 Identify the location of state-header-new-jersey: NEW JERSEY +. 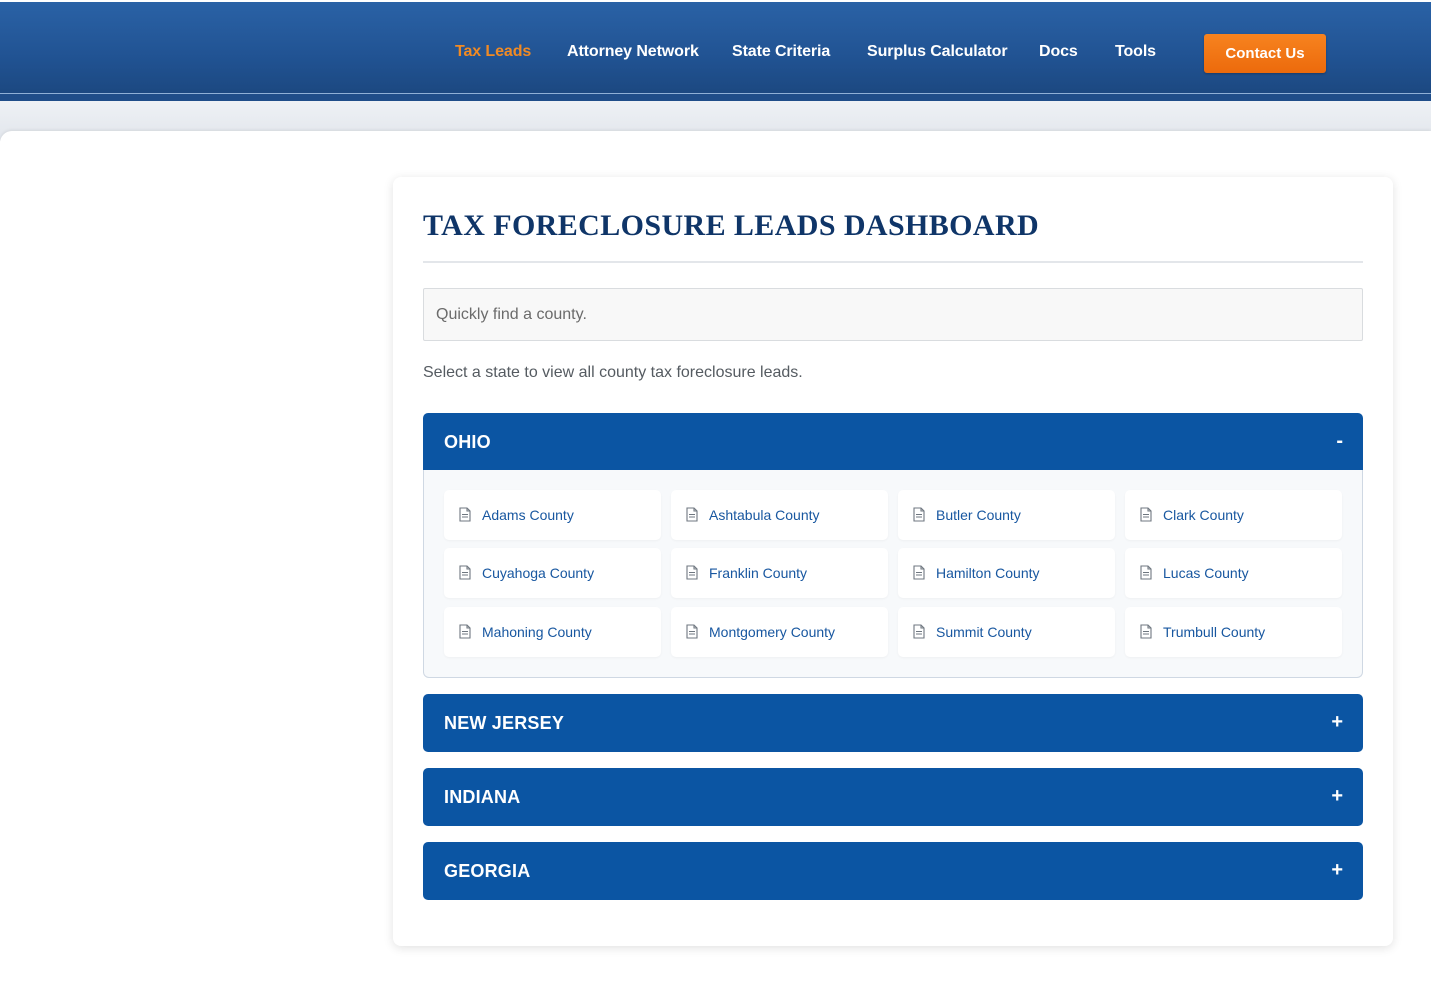
(893, 723).